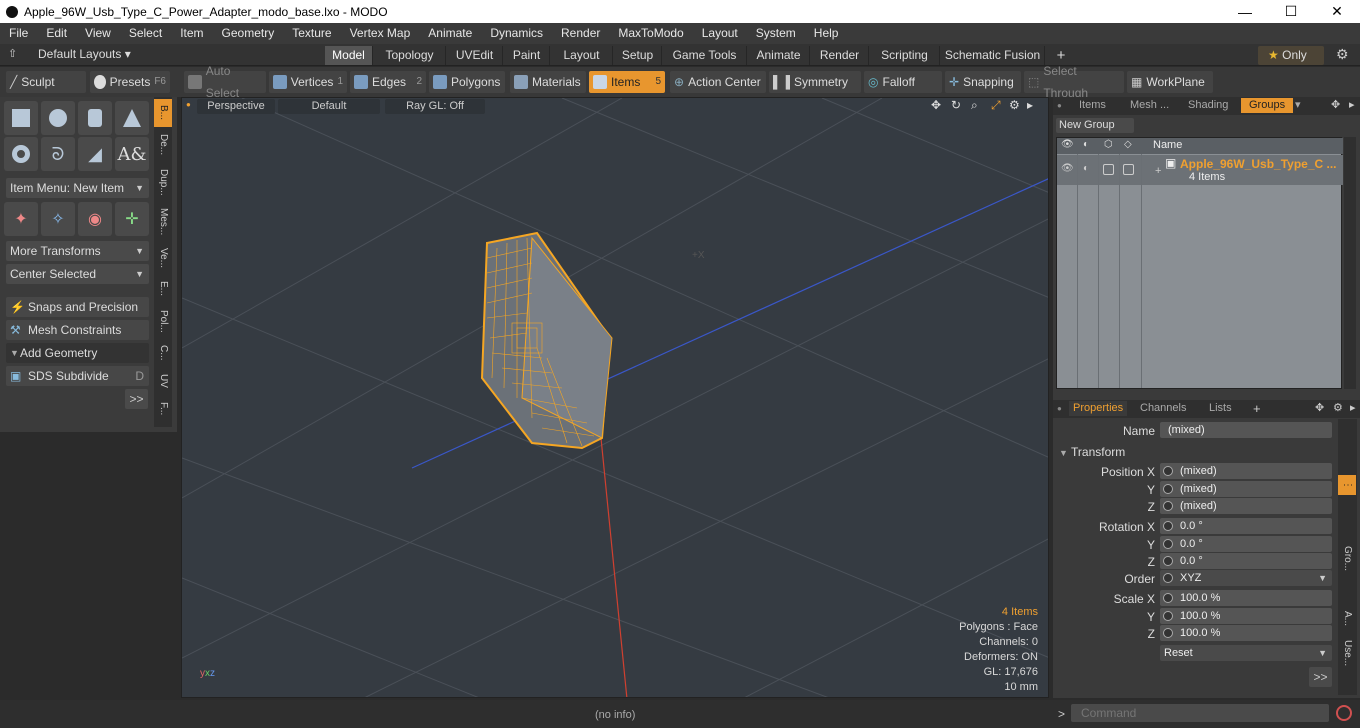 The height and width of the screenshot is (728, 1360). What do you see at coordinates (840, 55) in the screenshot?
I see `tab-render: Render` at bounding box center [840, 55].